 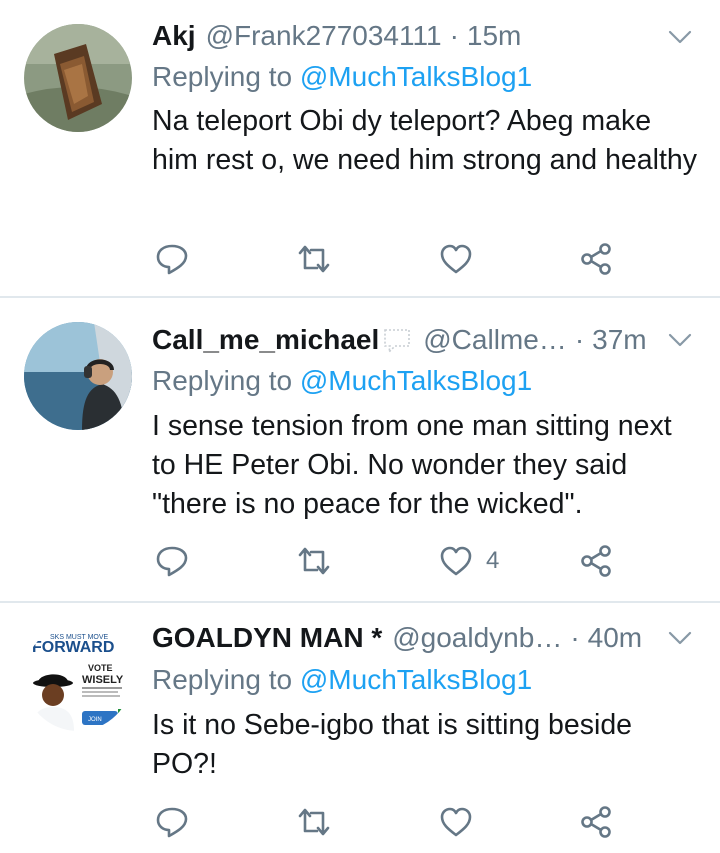 I want to click on timestamp: 15m, so click(x=494, y=36).